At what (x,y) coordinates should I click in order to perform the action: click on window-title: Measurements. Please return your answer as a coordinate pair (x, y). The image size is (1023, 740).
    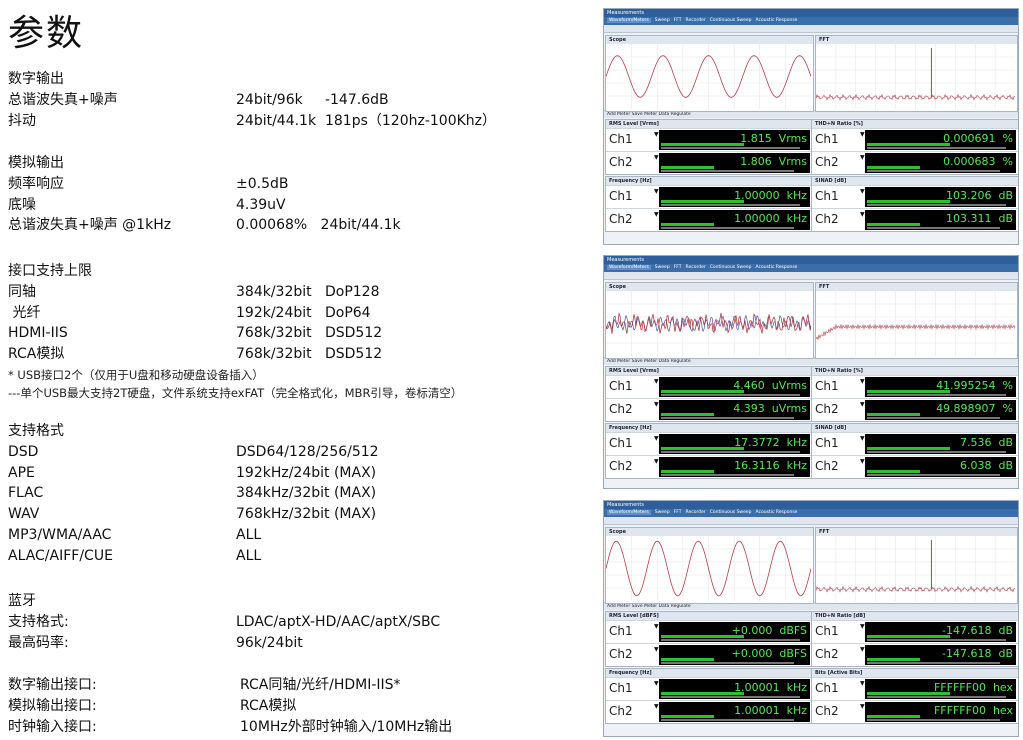
    Looking at the image, I should click on (811, 260).